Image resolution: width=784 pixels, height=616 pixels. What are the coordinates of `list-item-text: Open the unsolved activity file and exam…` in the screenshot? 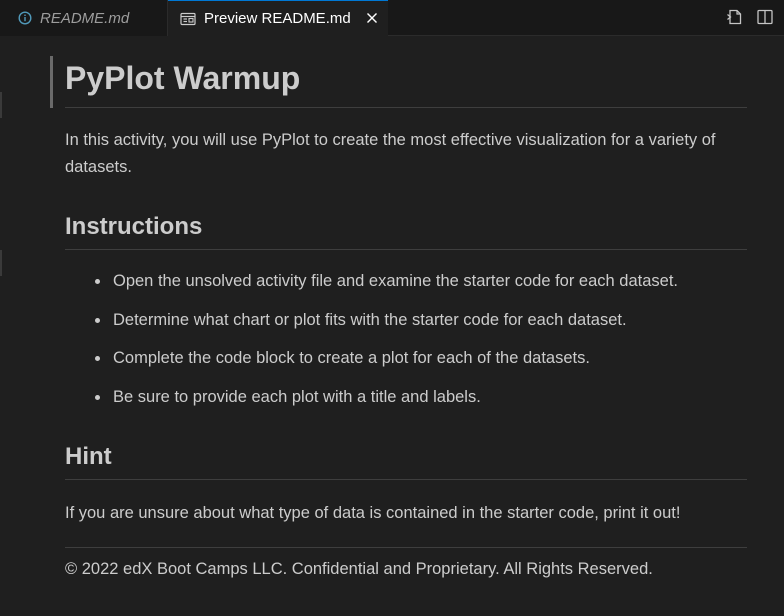 It's located at (395, 281).